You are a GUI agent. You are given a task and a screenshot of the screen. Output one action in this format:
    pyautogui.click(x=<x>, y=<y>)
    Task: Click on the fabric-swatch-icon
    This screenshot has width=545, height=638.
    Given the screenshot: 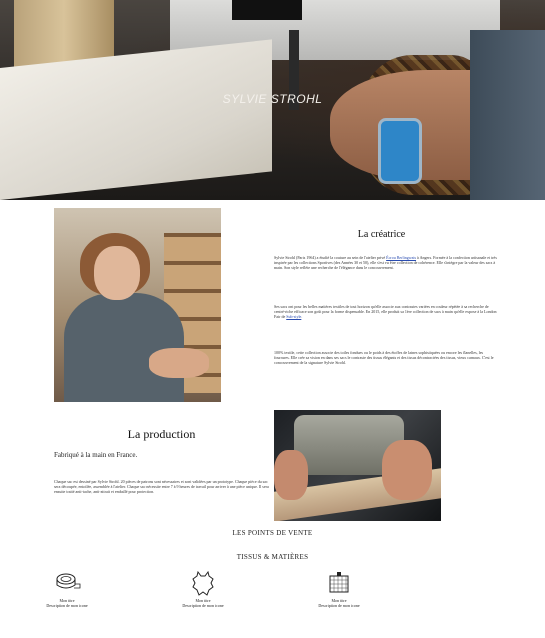 What is the action you would take?
    pyautogui.click(x=339, y=582)
    